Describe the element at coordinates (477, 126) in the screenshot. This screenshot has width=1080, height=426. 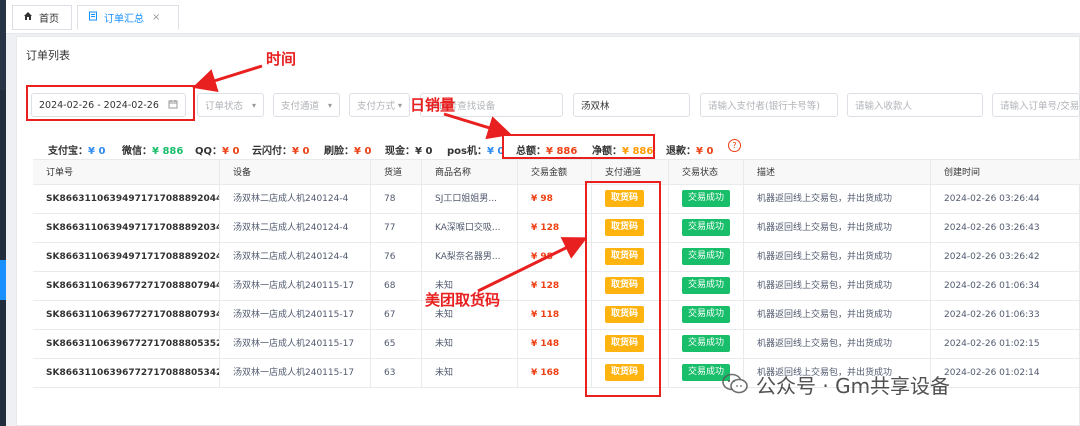
I see `arrow-daily-sales` at that location.